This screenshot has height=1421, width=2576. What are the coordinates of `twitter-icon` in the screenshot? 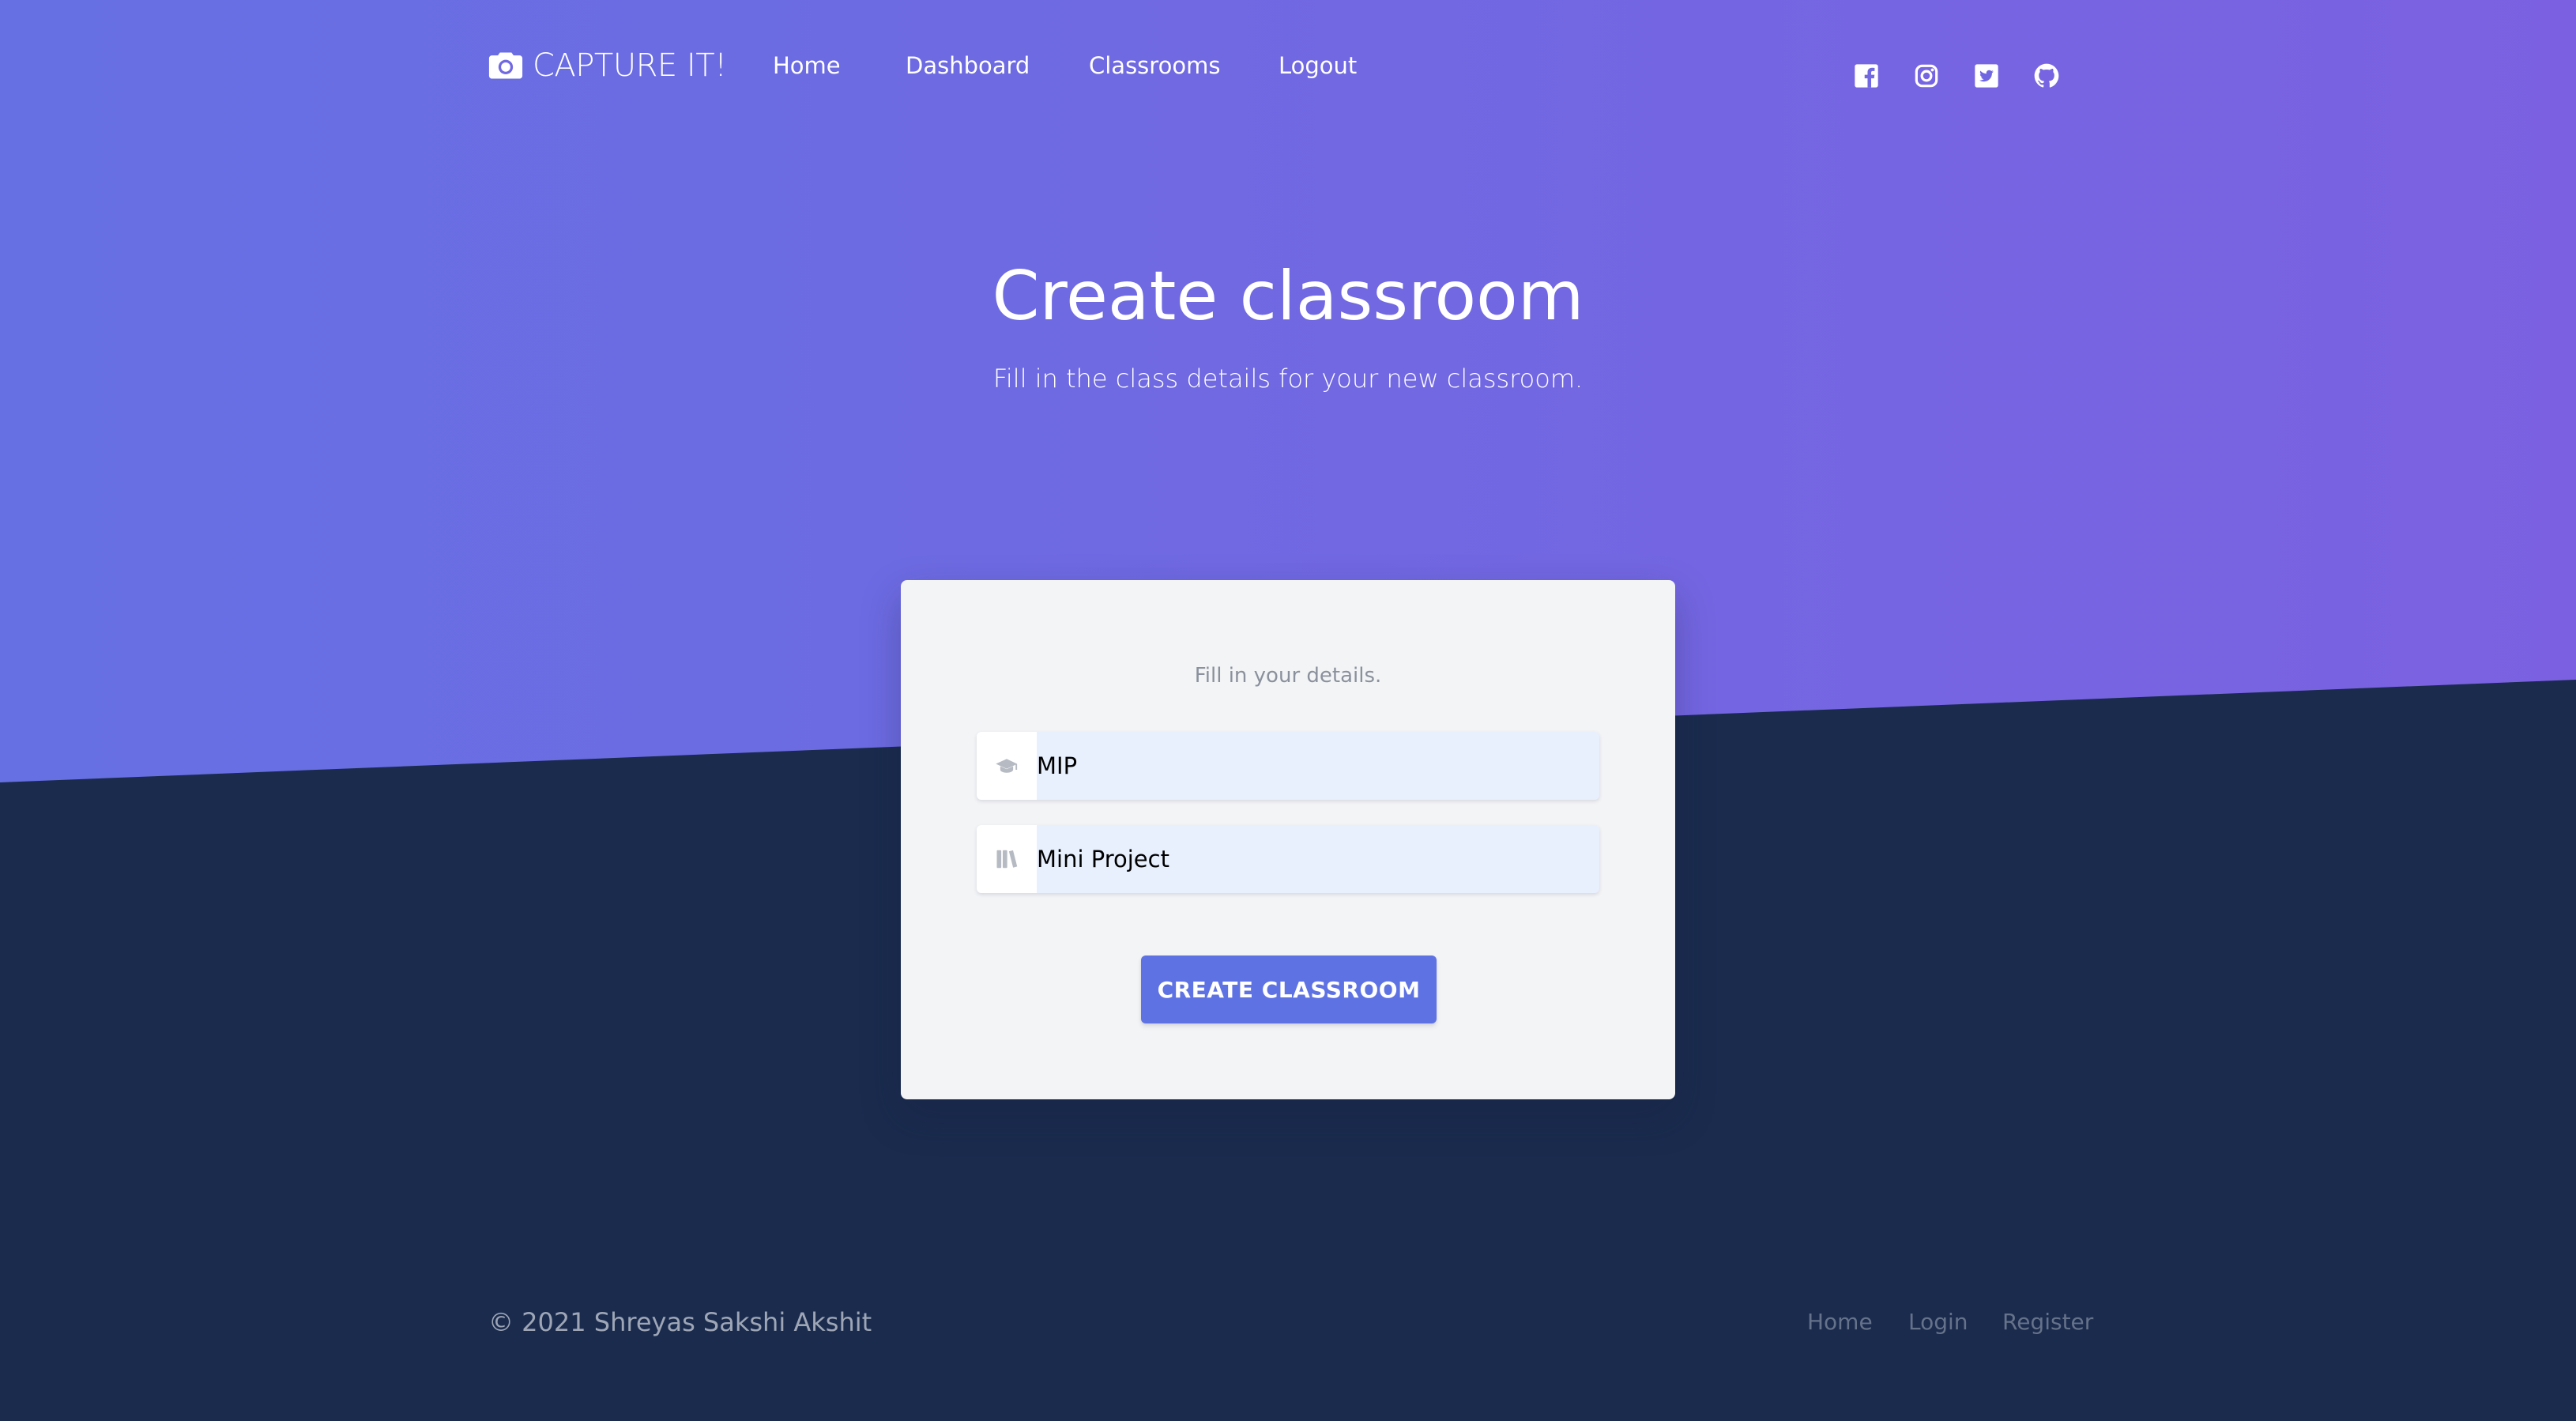 It's located at (1986, 76).